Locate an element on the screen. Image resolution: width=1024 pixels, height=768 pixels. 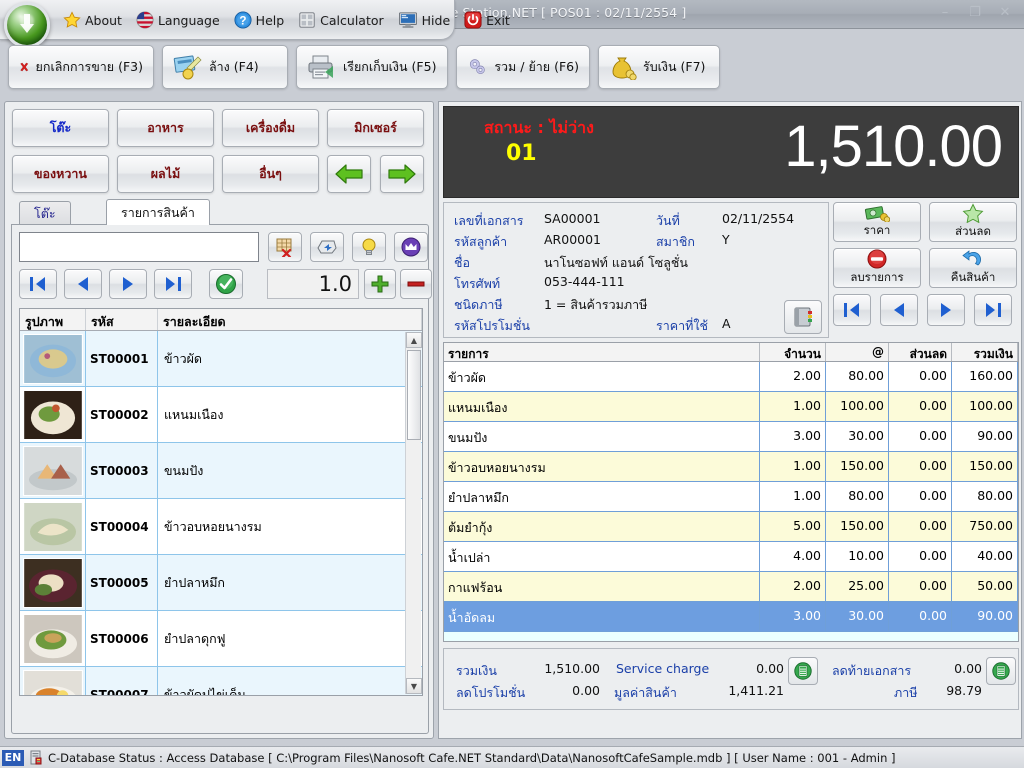
next-record-icon is located at coordinates (128, 284).